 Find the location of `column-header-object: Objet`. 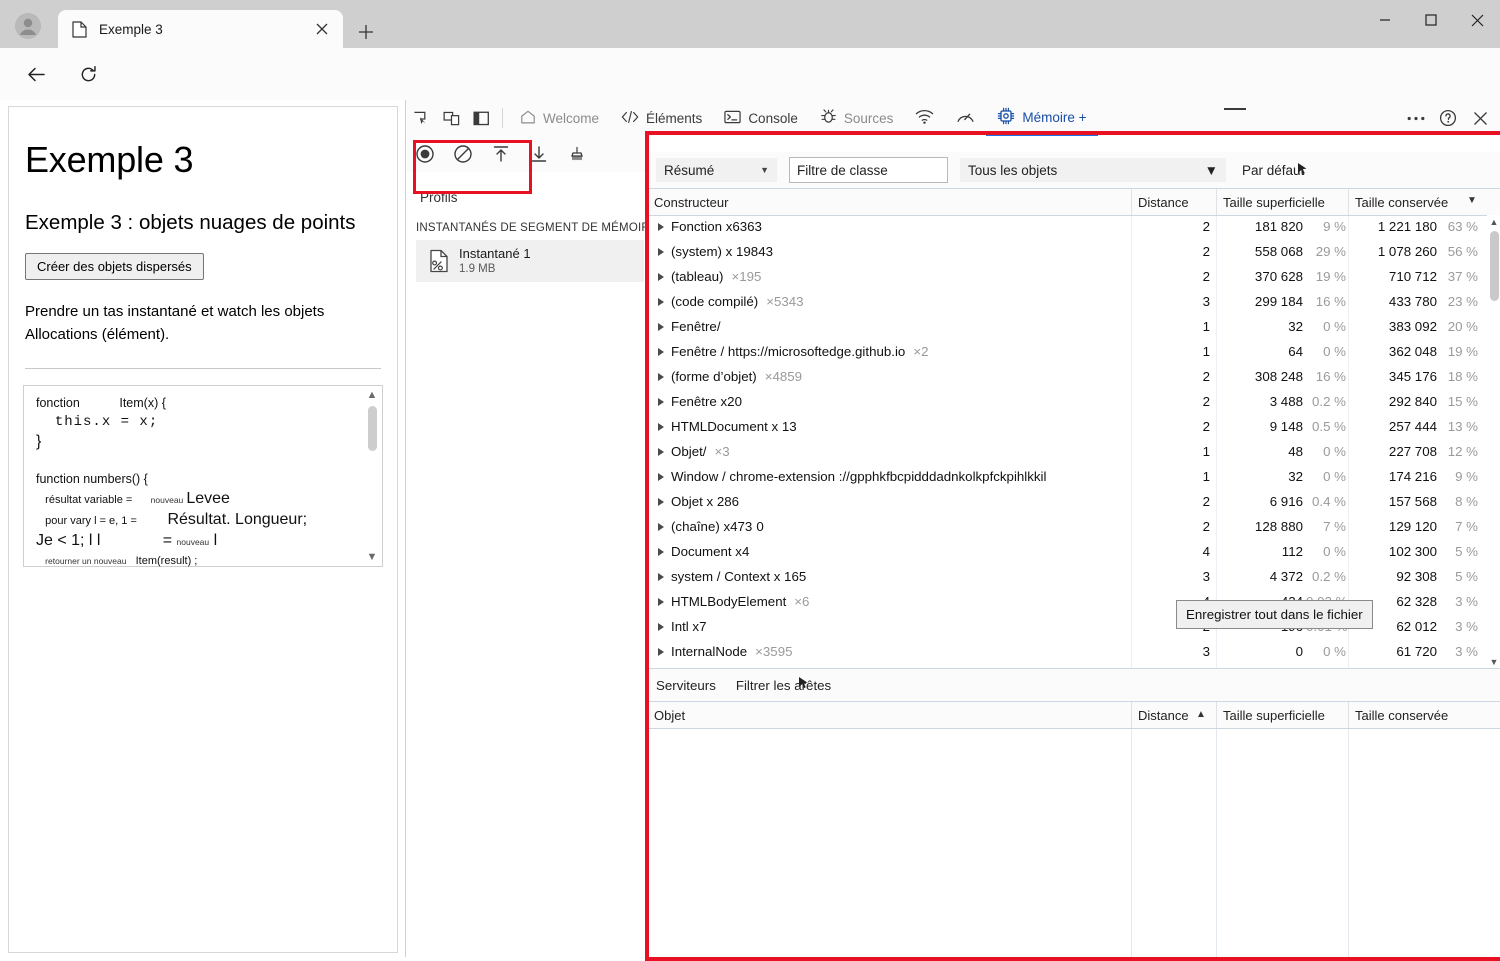

column-header-object: Objet is located at coordinates (669, 715).